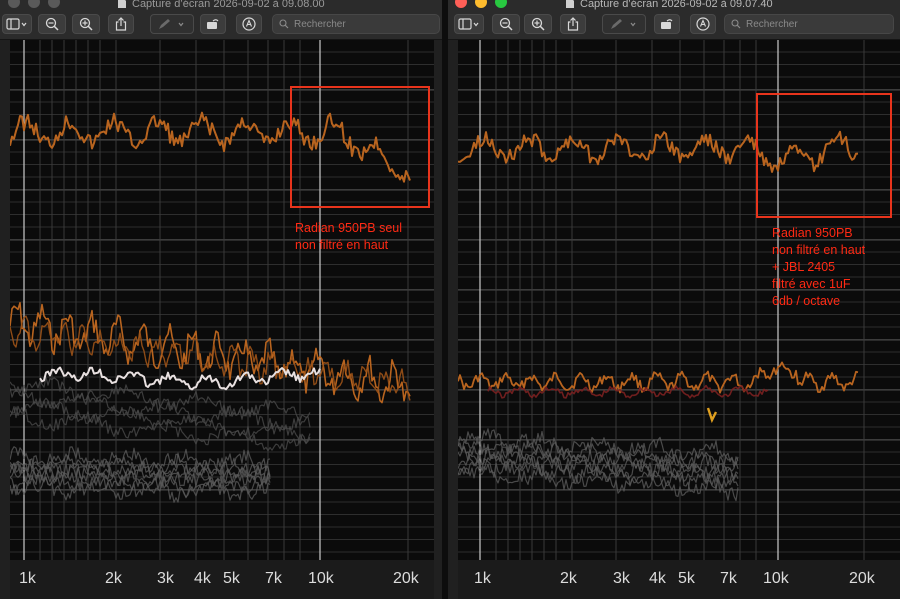 This screenshot has height=599, width=900. What do you see at coordinates (669, 5) in the screenshot?
I see `window-title: Capture d’écran 2026-09-02 à 09.07.40` at bounding box center [669, 5].